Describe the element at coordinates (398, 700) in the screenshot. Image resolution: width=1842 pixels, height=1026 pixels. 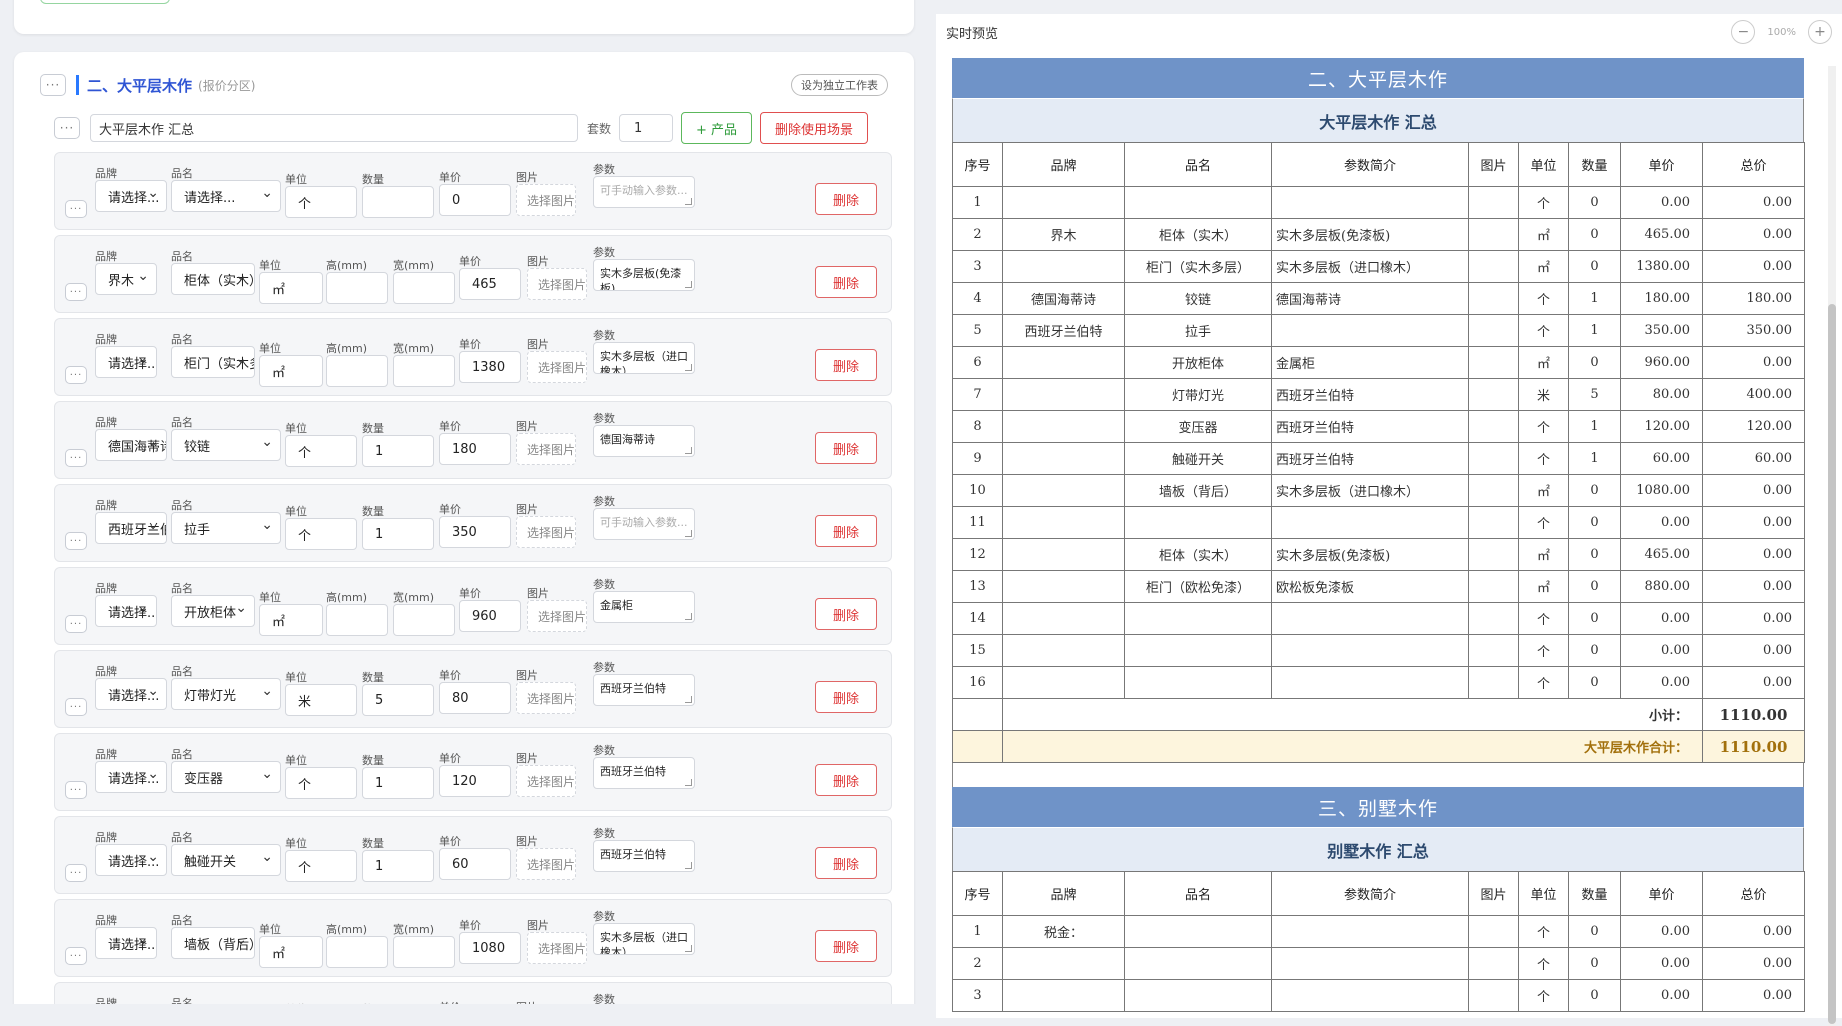
I see `qty-input: 5` at that location.